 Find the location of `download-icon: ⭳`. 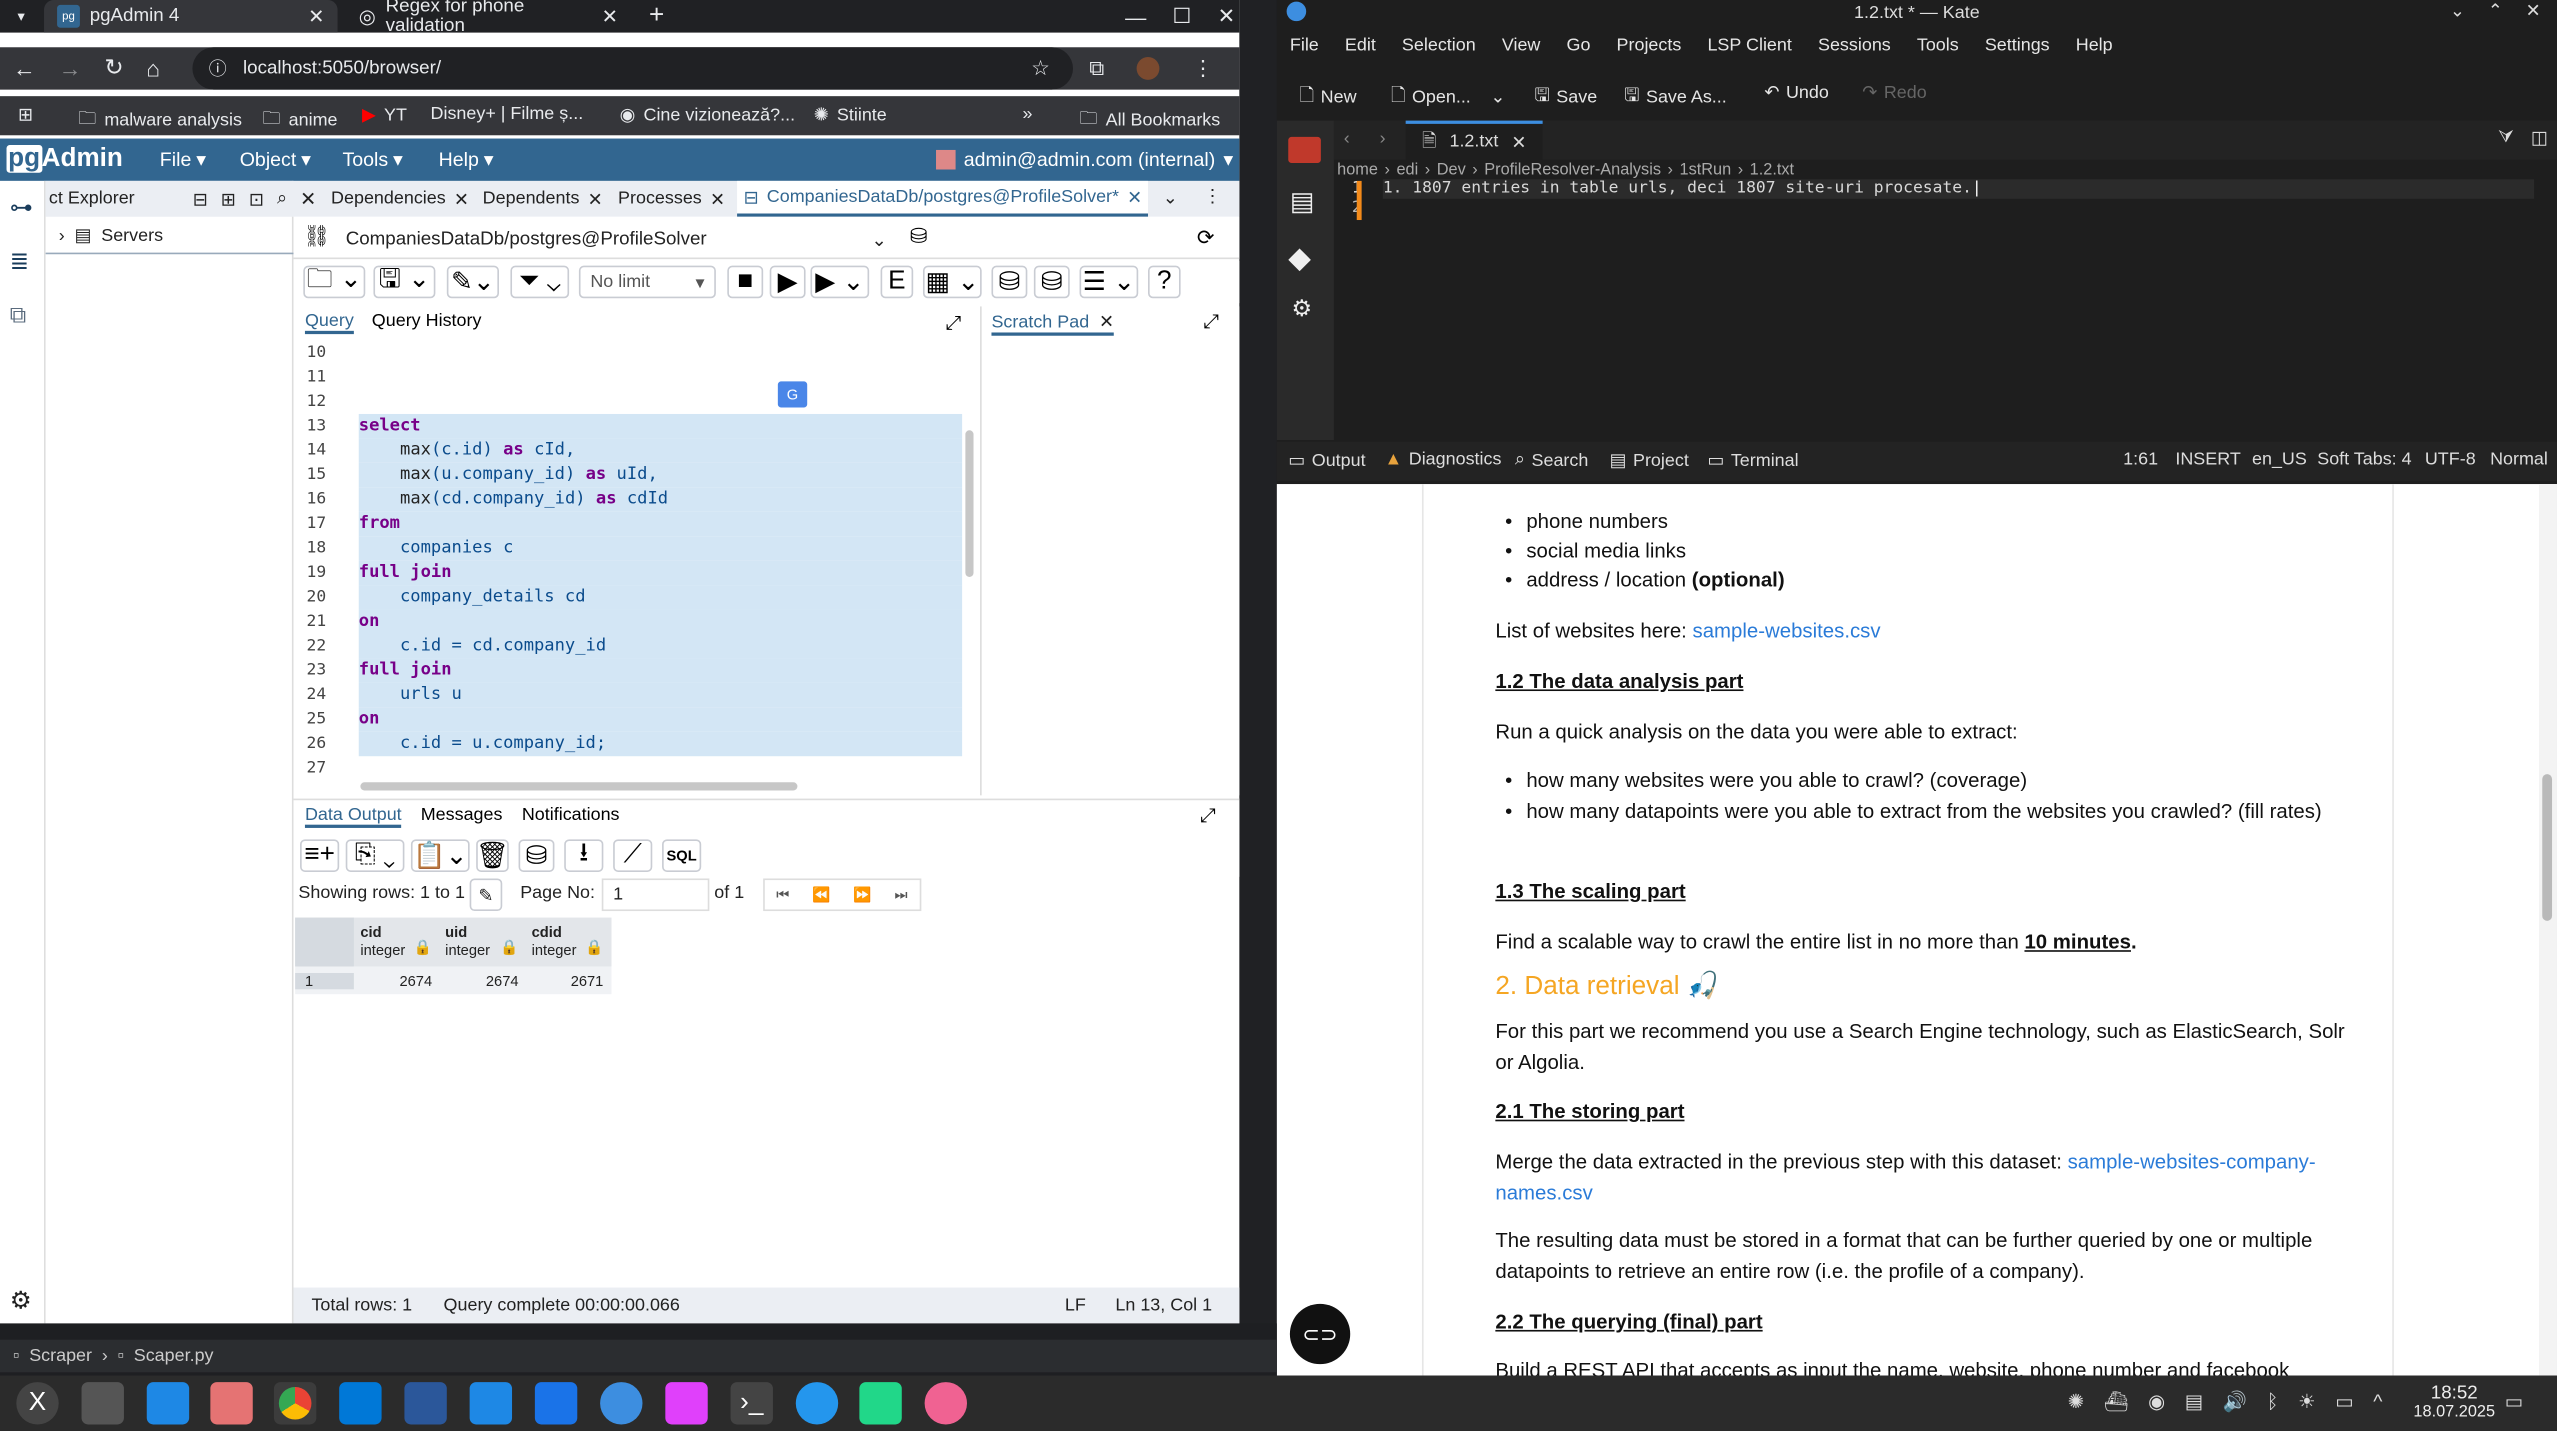

download-icon: ⭳ is located at coordinates (584, 855).